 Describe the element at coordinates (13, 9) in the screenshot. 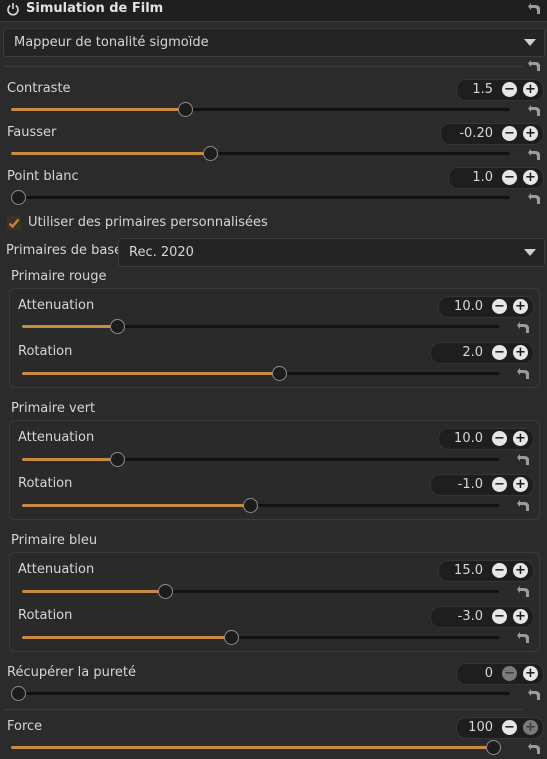

I see `power-icon` at that location.